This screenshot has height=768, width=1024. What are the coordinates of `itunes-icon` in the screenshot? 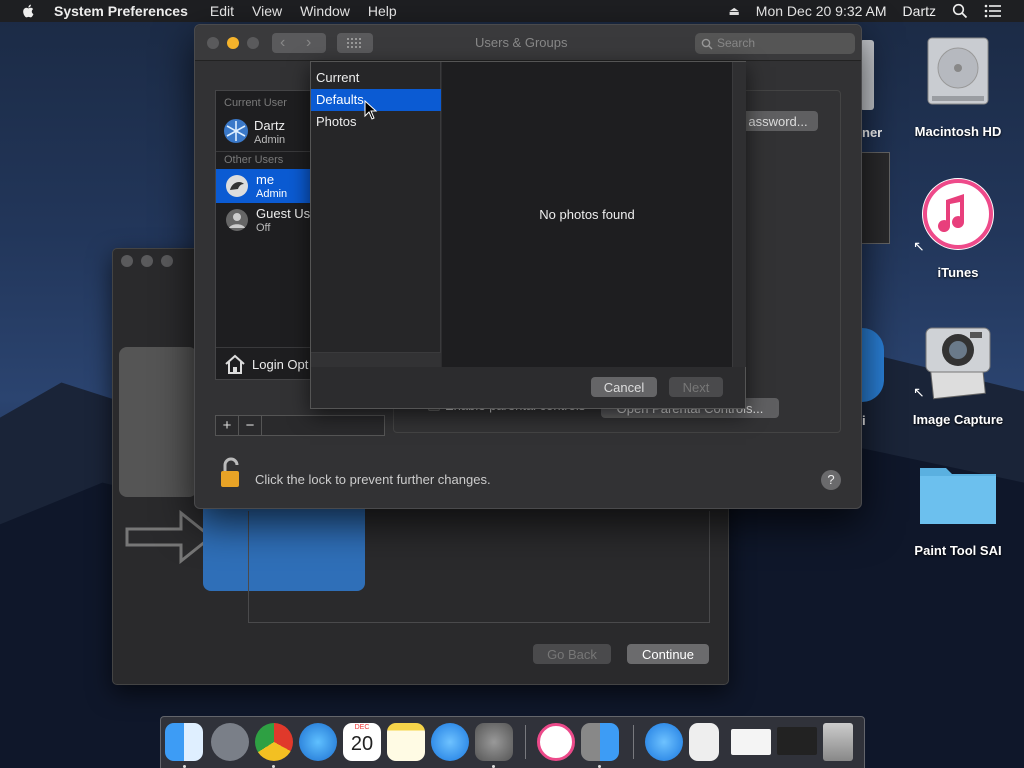 It's located at (958, 214).